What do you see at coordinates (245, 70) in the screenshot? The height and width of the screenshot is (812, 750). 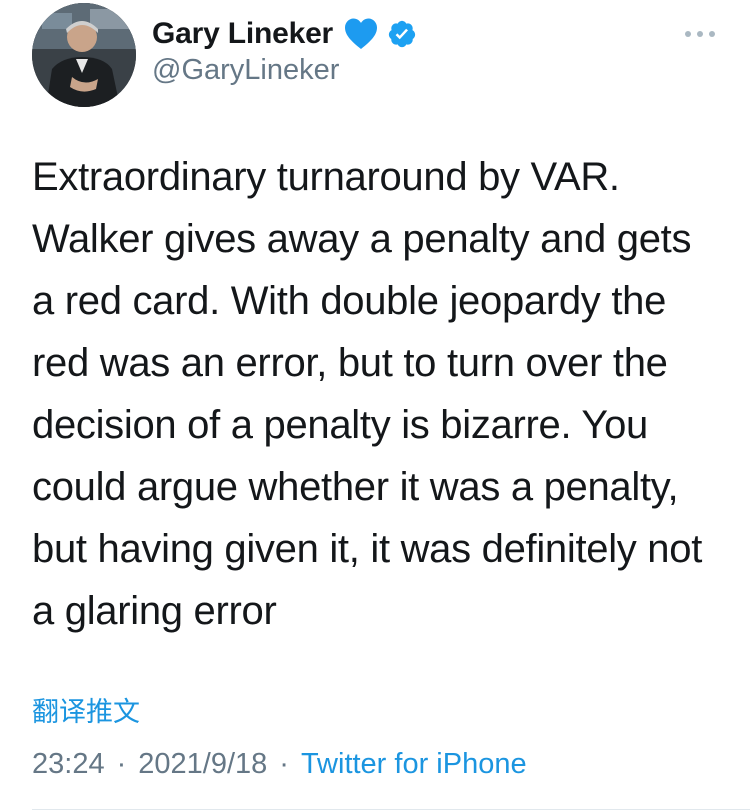 I see `user-handle: @GaryLineker` at bounding box center [245, 70].